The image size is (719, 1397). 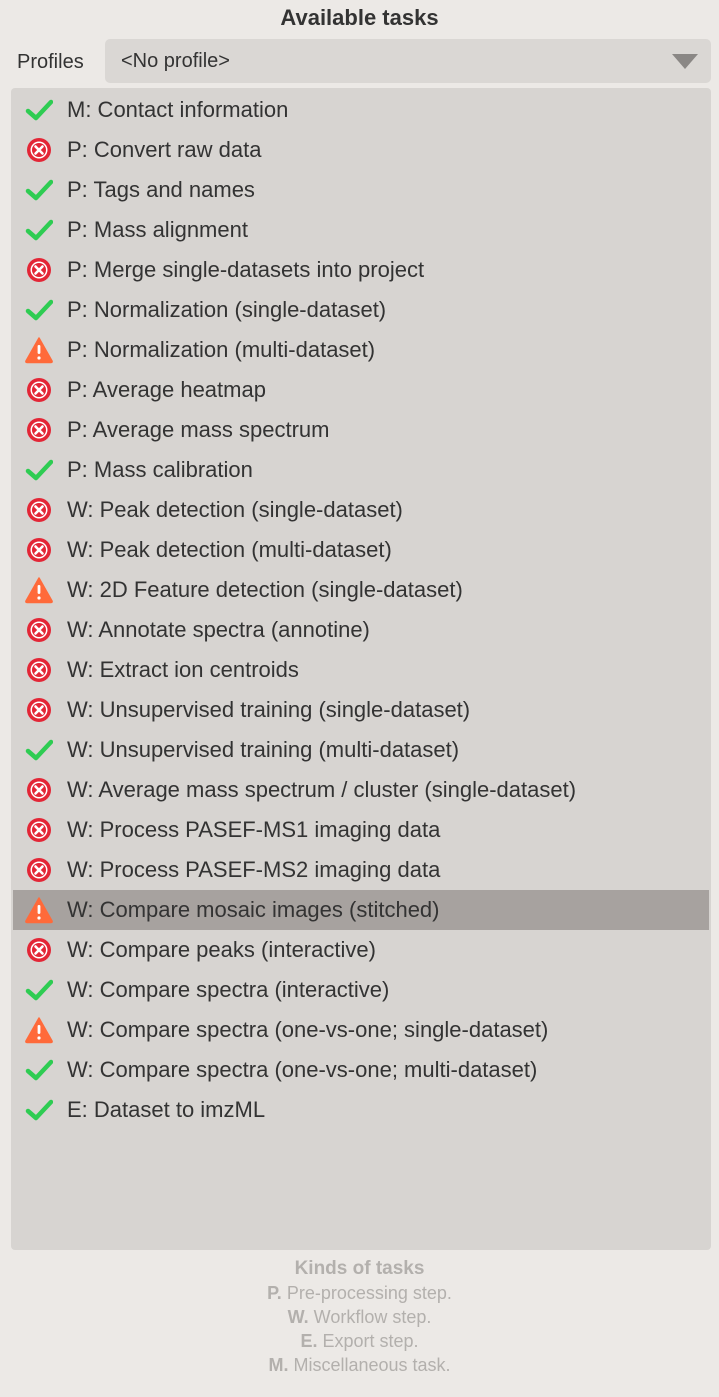 I want to click on task-row: W: Extract ion centroids, so click(x=361, y=670).